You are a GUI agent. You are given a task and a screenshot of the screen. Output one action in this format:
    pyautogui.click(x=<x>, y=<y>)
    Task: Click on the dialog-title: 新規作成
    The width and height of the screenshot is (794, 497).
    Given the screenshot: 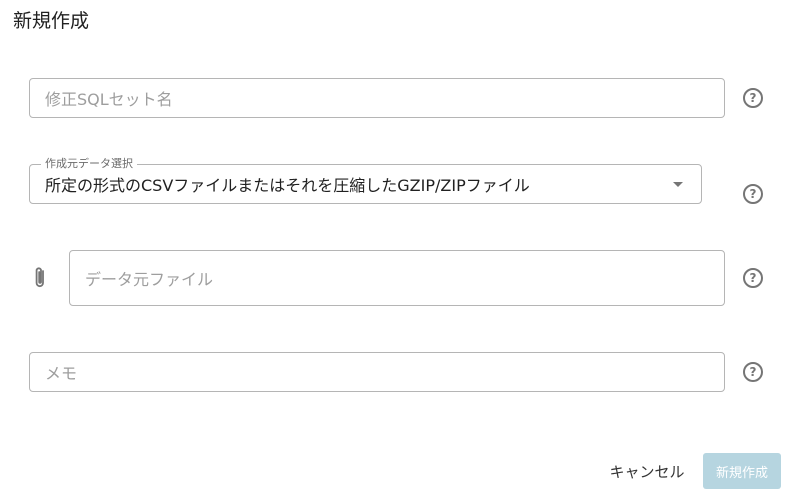 What is the action you would take?
    pyautogui.click(x=51, y=21)
    